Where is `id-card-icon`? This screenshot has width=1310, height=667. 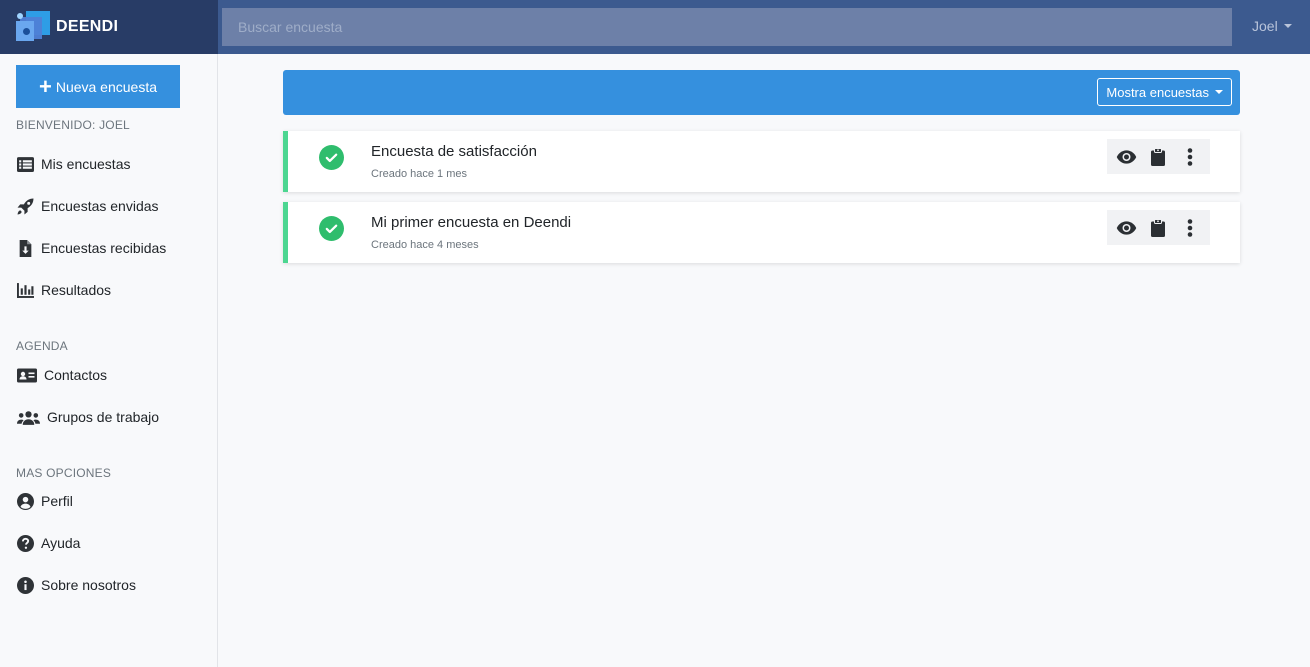
id-card-icon is located at coordinates (26, 375).